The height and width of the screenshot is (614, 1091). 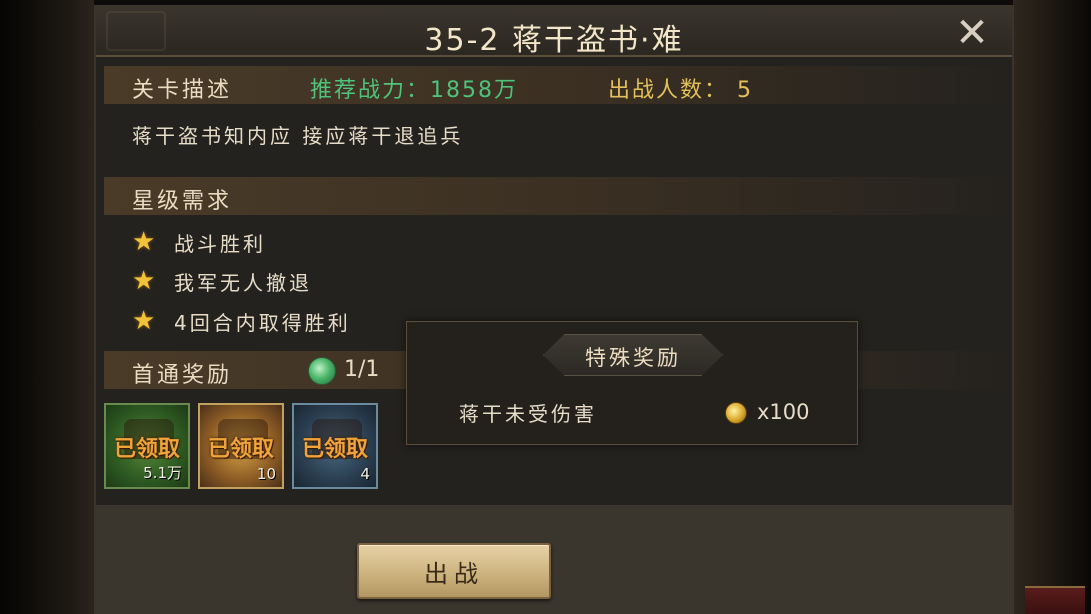 What do you see at coordinates (1055, 600) in the screenshot?
I see `corner-decoration` at bounding box center [1055, 600].